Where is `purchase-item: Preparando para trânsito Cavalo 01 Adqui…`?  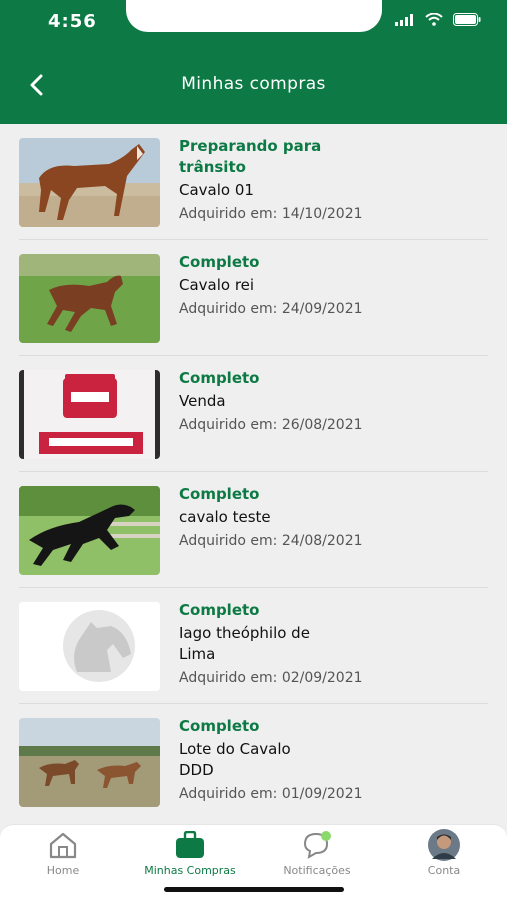
purchase-item: Preparando para trânsito Cavalo 01 Adqui… is located at coordinates (253, 182).